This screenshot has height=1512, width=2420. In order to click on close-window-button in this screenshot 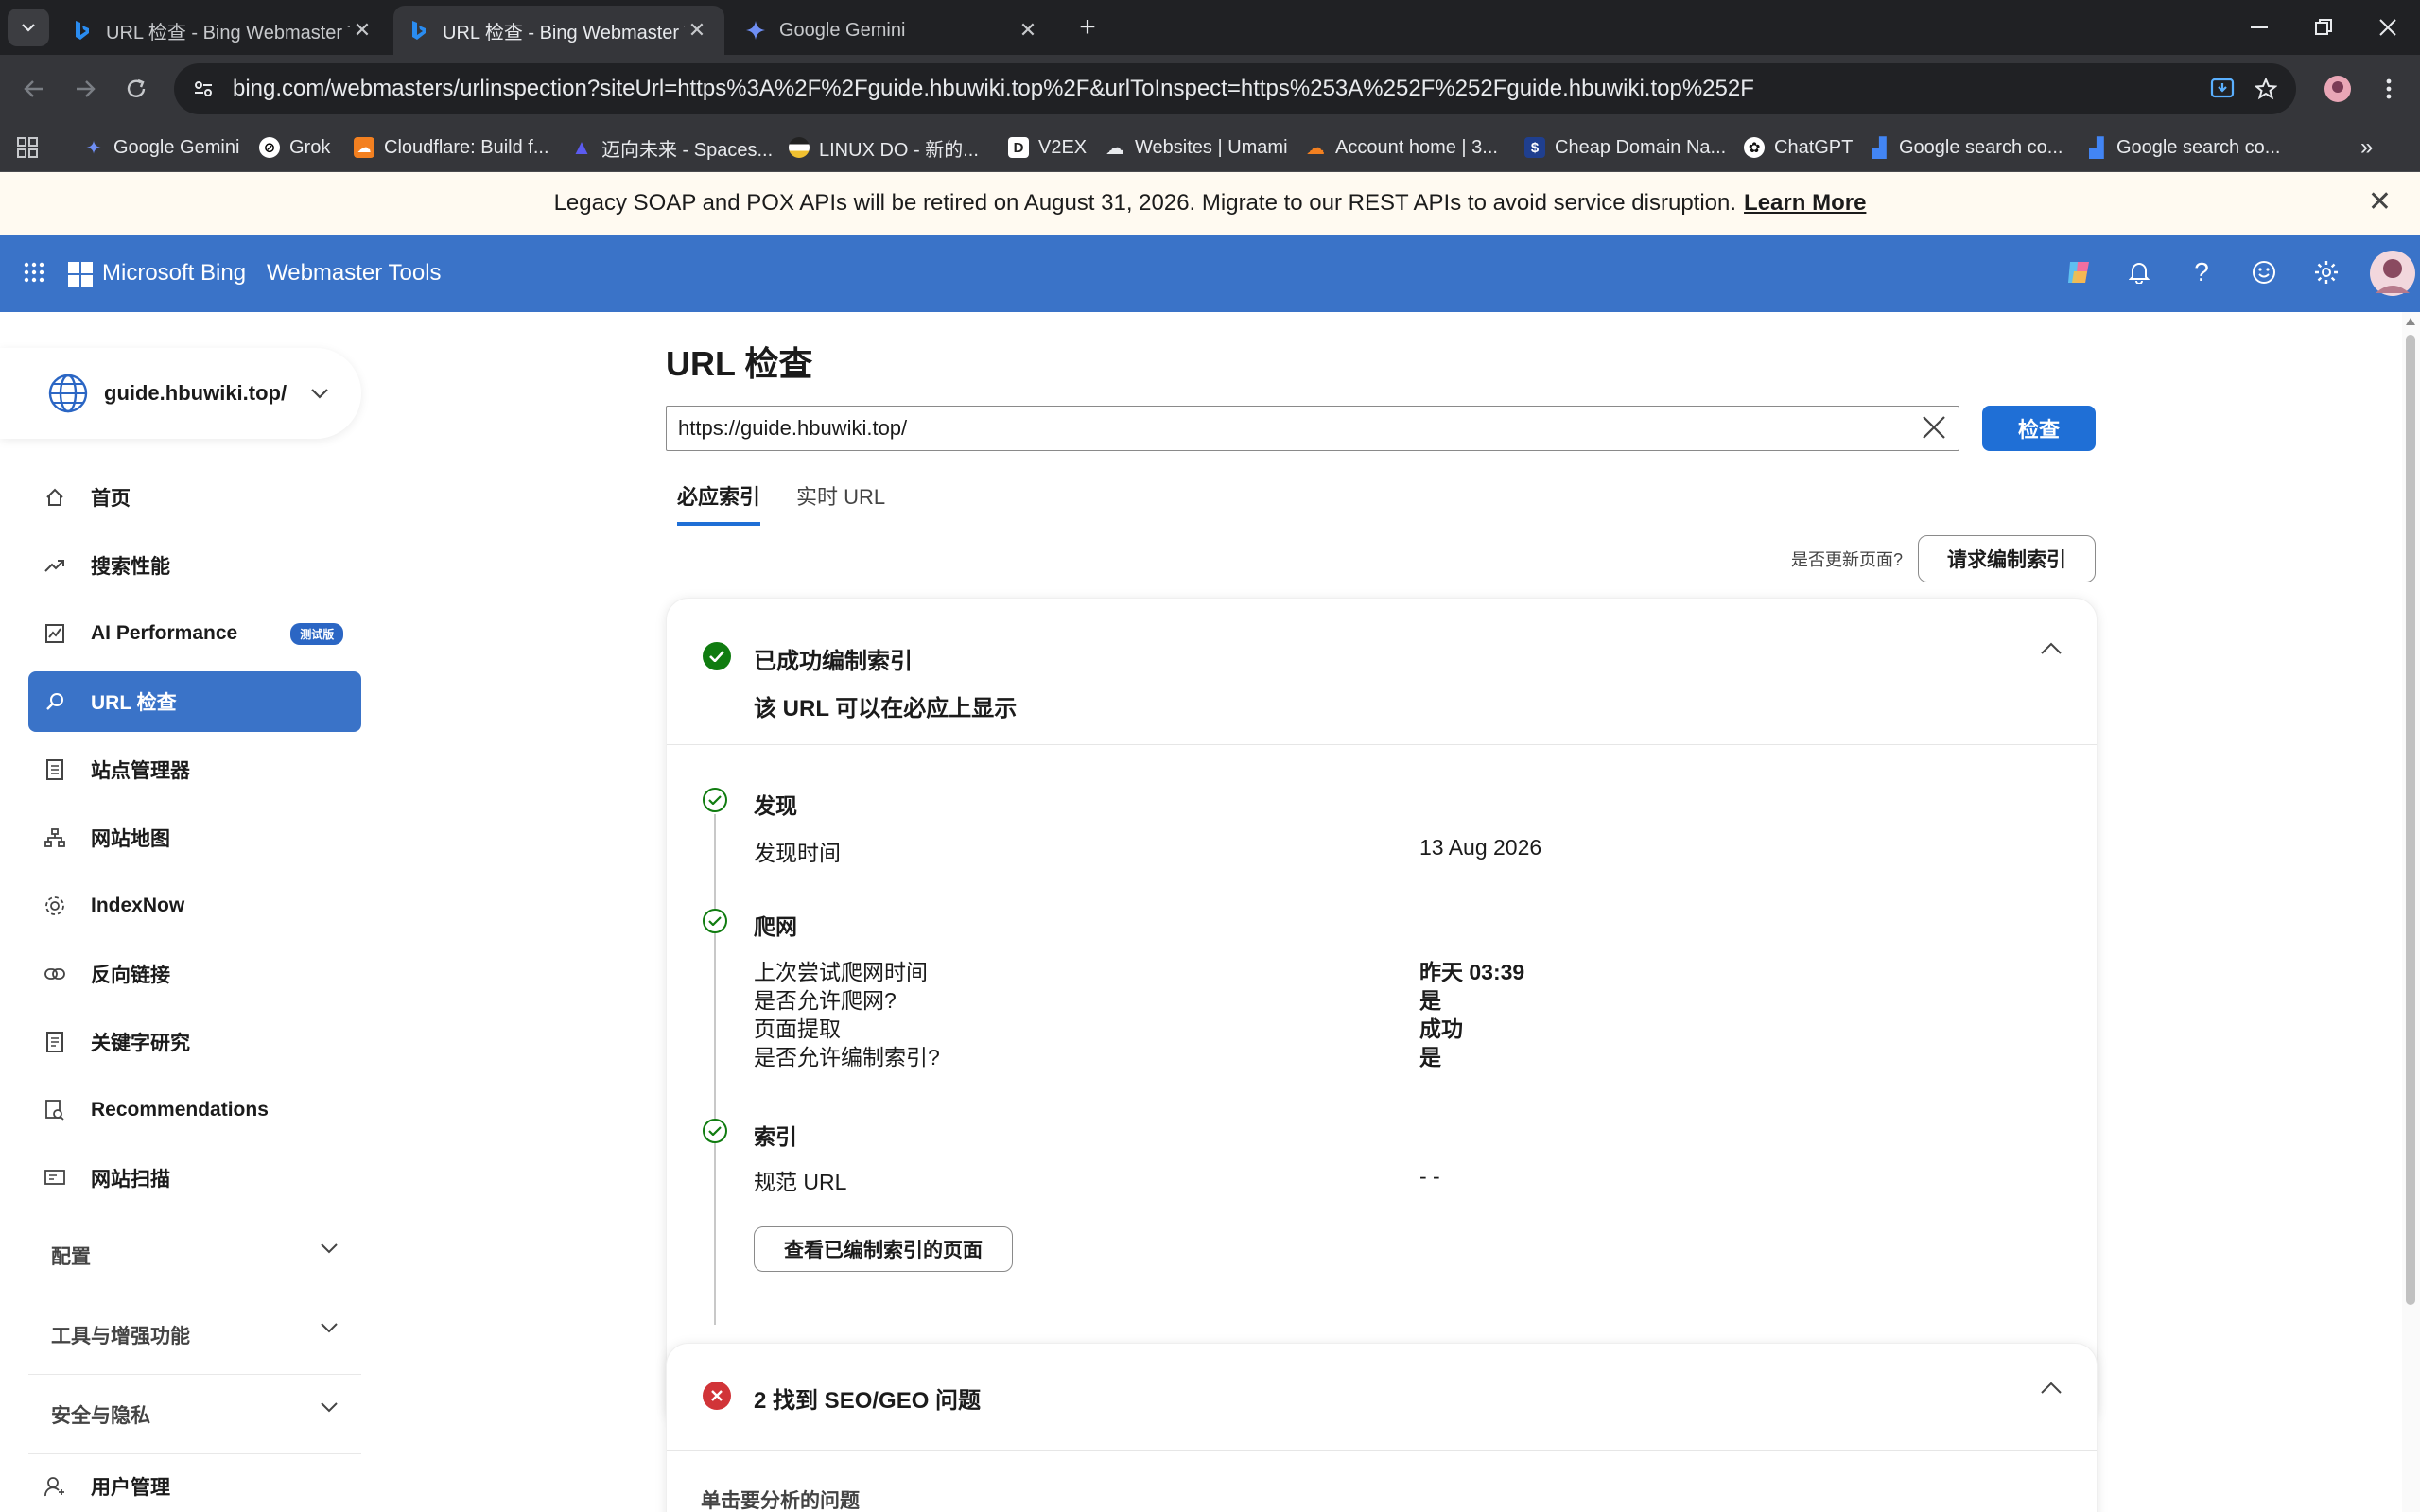, I will do `click(2388, 27)`.